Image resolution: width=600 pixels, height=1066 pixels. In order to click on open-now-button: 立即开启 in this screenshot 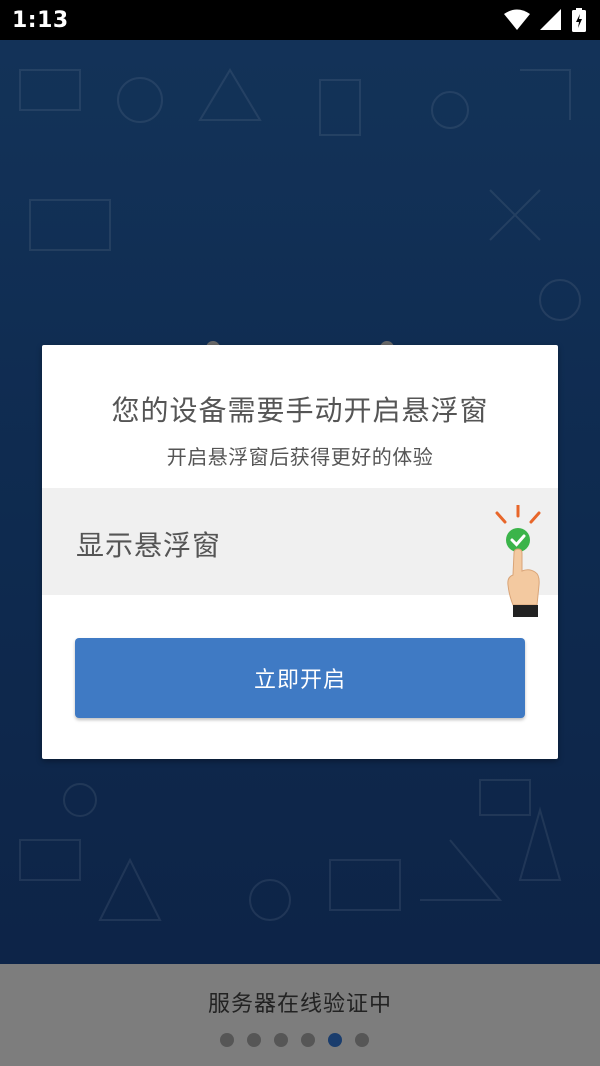, I will do `click(300, 678)`.